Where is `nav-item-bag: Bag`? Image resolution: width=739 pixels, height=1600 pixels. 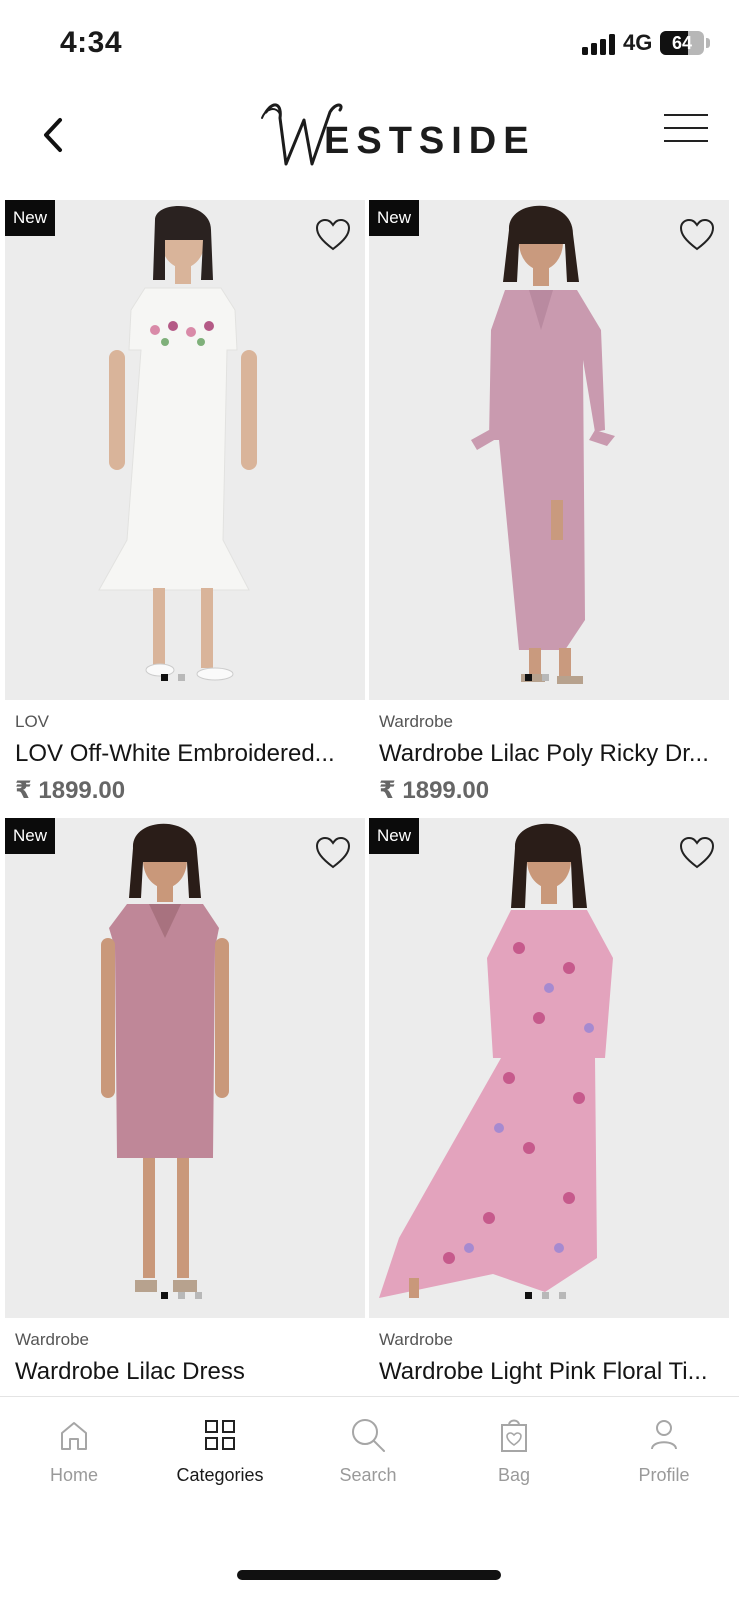 nav-item-bag: Bag is located at coordinates (514, 1452).